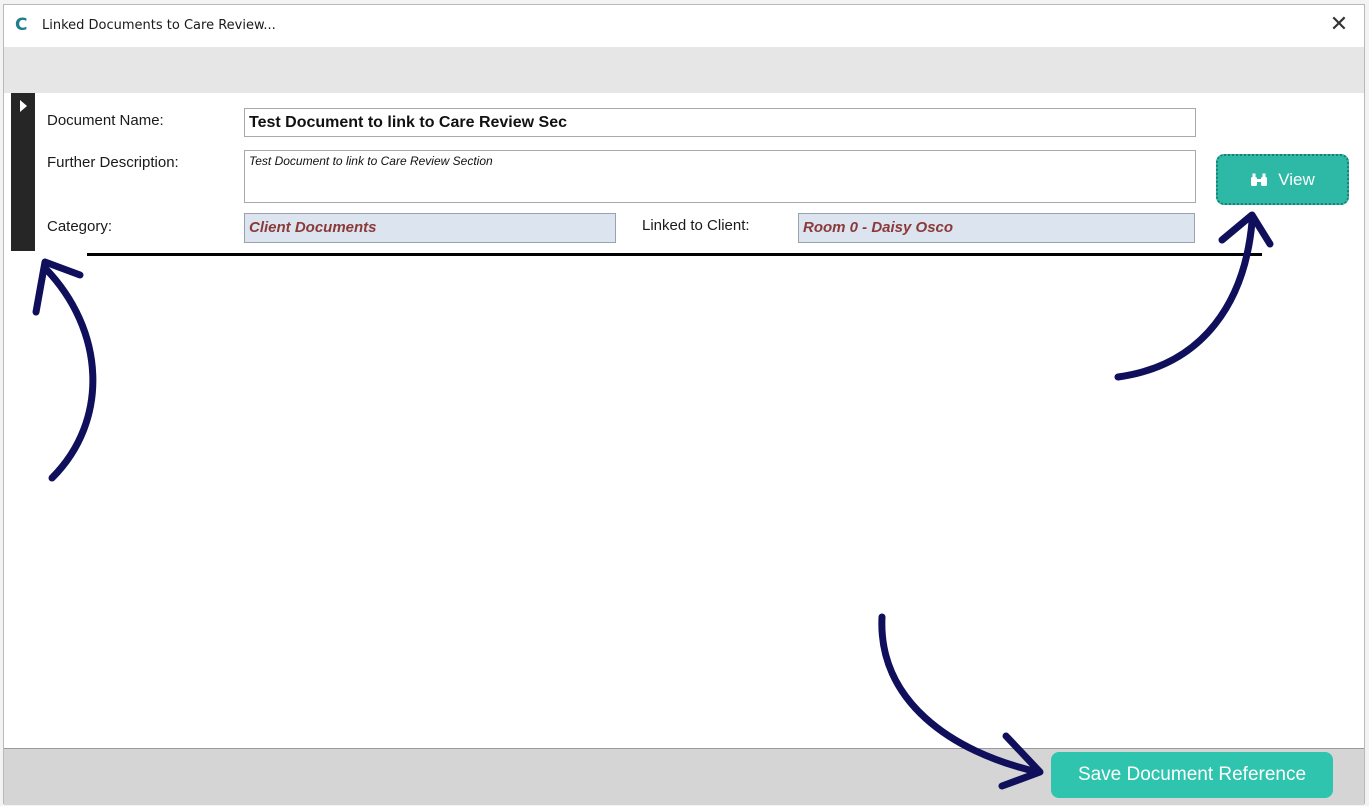 This screenshot has height=806, width=1369. Describe the element at coordinates (1185, 299) in the screenshot. I see `annotation-arrow-view` at that location.